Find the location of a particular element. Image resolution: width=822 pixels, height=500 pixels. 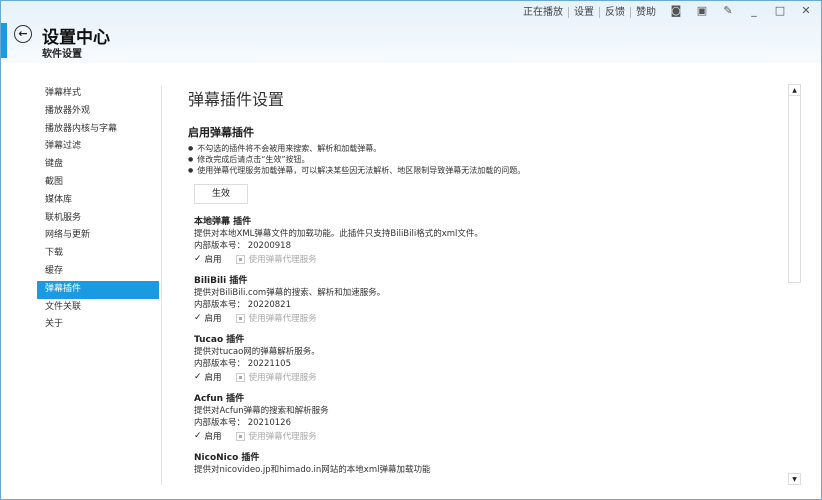

plugin-version: 内部版本号： 20220821 is located at coordinates (488, 305).